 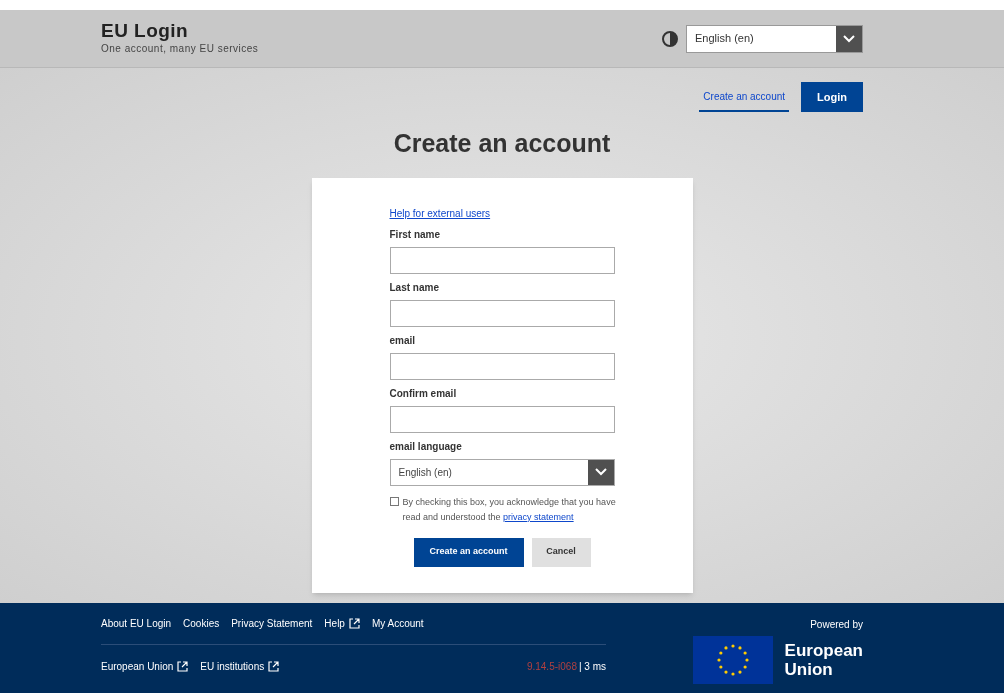 I want to click on site-subtitle: One account, many EU services, so click(x=180, y=49).